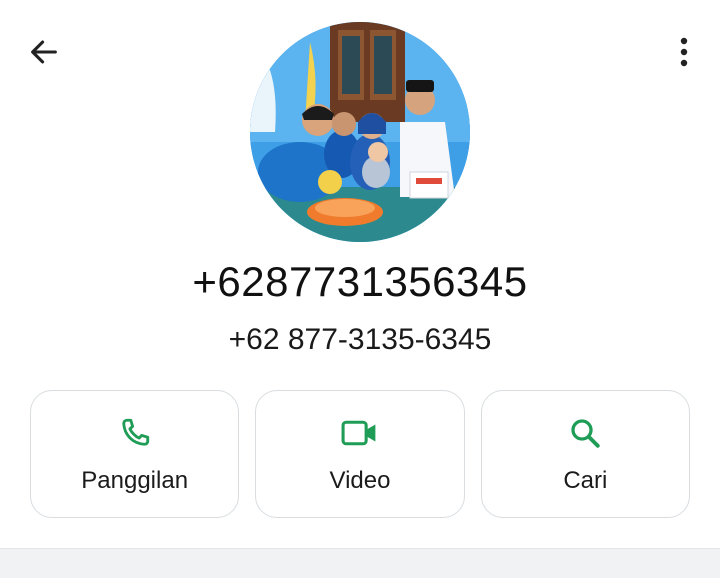 The height and width of the screenshot is (578, 720). Describe the element at coordinates (360, 339) in the screenshot. I see `contact-phone-number: +62 877-3135-6345` at that location.